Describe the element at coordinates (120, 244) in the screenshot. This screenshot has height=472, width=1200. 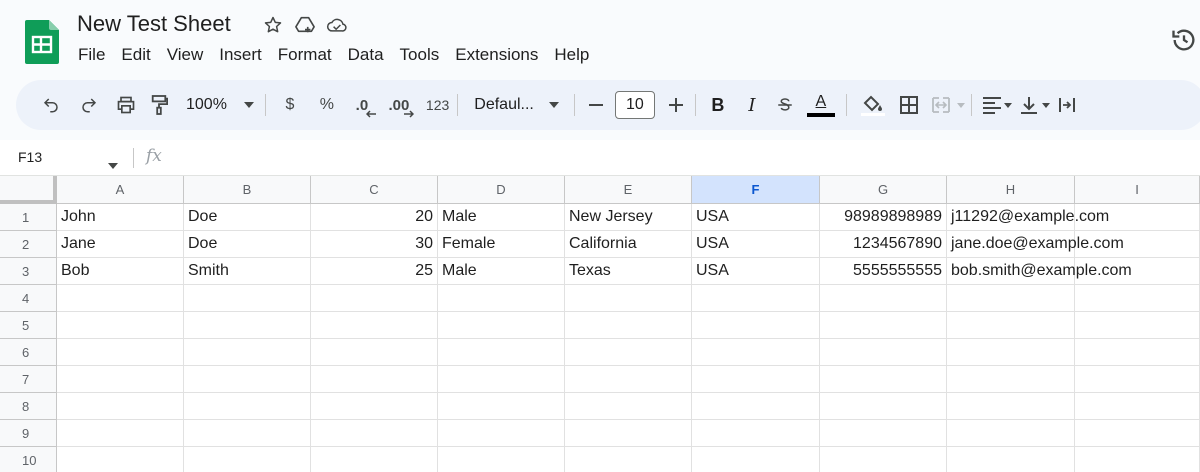
I see `cell-a2: Jane` at that location.